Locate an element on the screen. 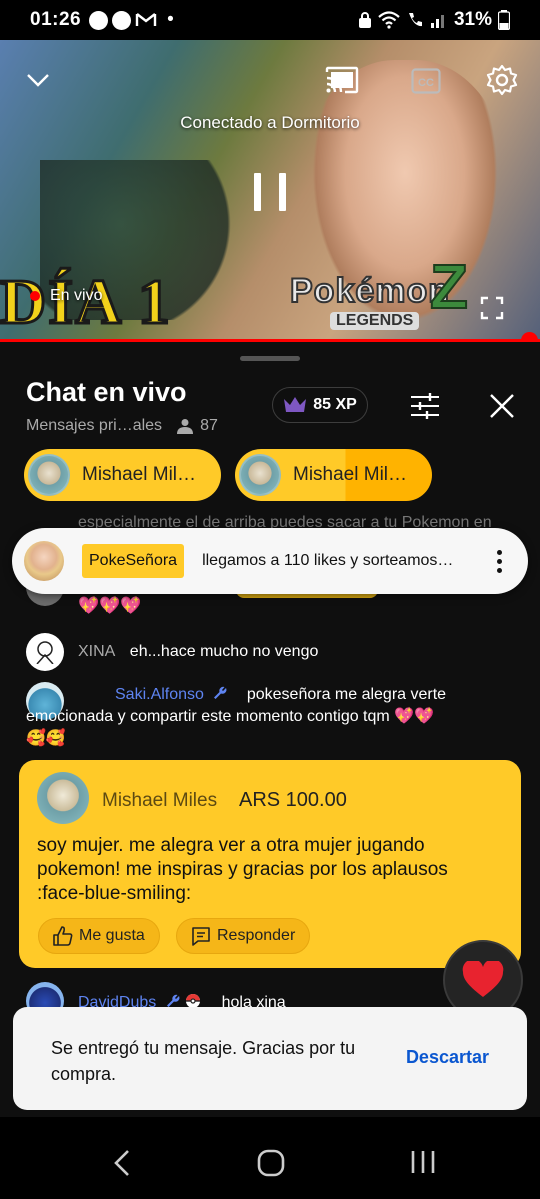 This screenshot has width=540, height=1199. battery-percent: 31% is located at coordinates (472, 19).